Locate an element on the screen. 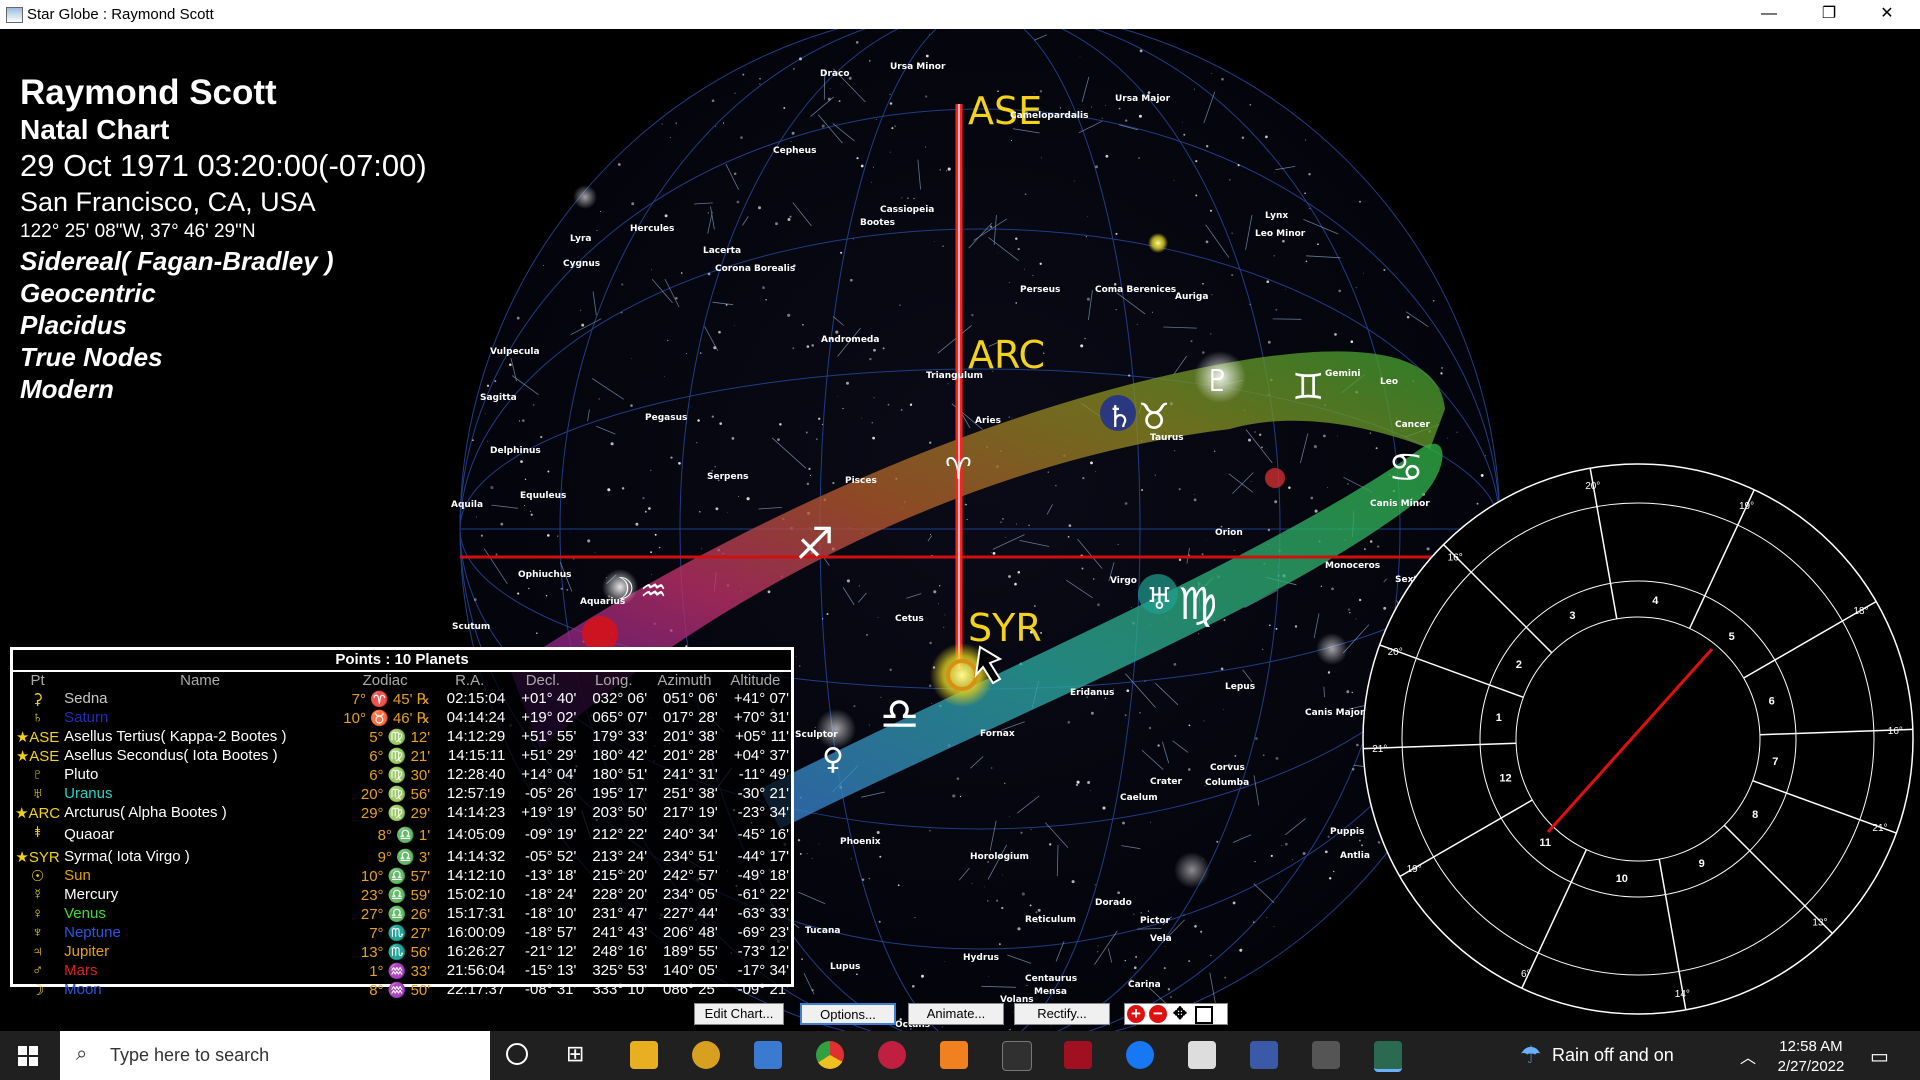  app-icon-sun is located at coordinates (706, 1055).